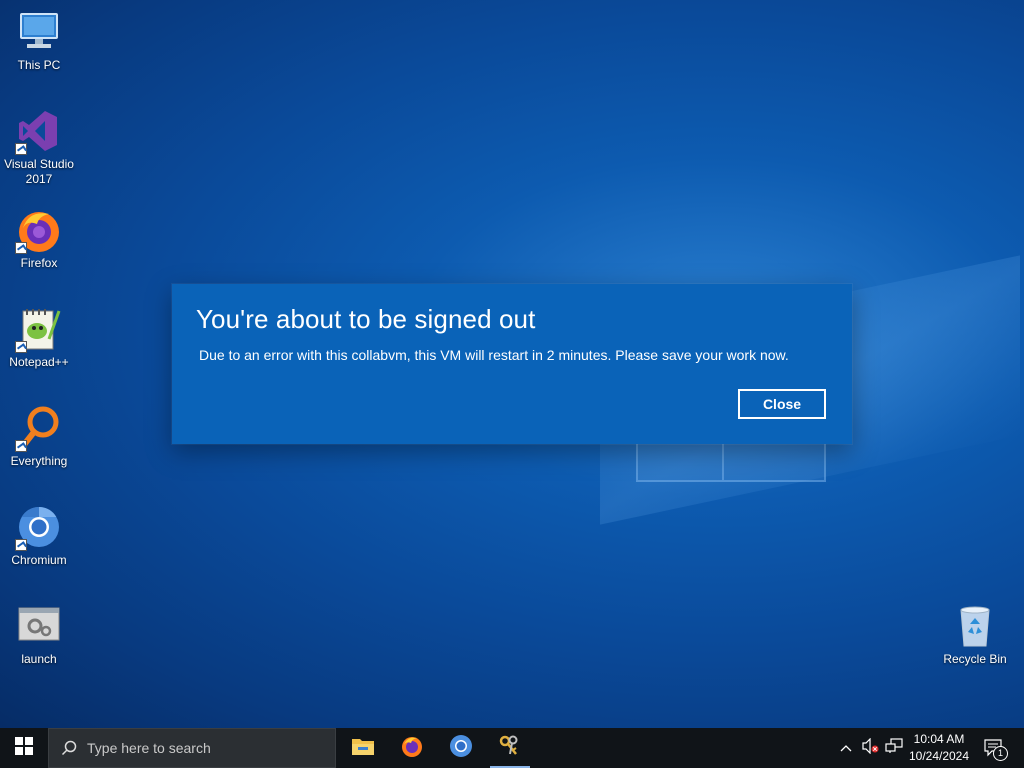  I want to click on desktop-icon-firefox: Firefox, so click(39, 238).